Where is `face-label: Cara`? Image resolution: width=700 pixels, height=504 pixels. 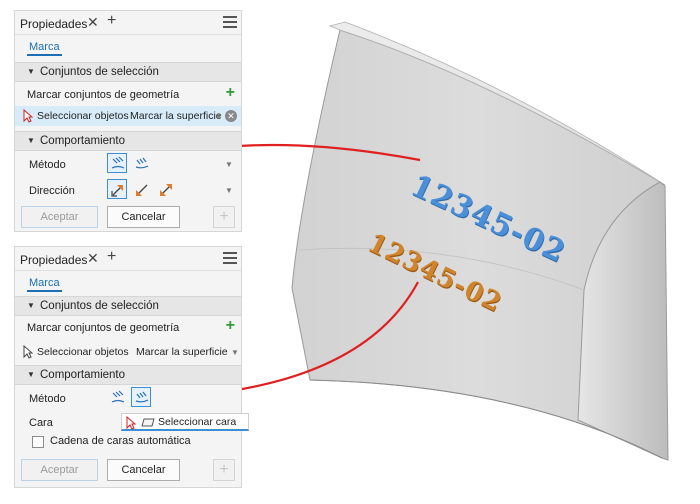 face-label: Cara is located at coordinates (41, 423).